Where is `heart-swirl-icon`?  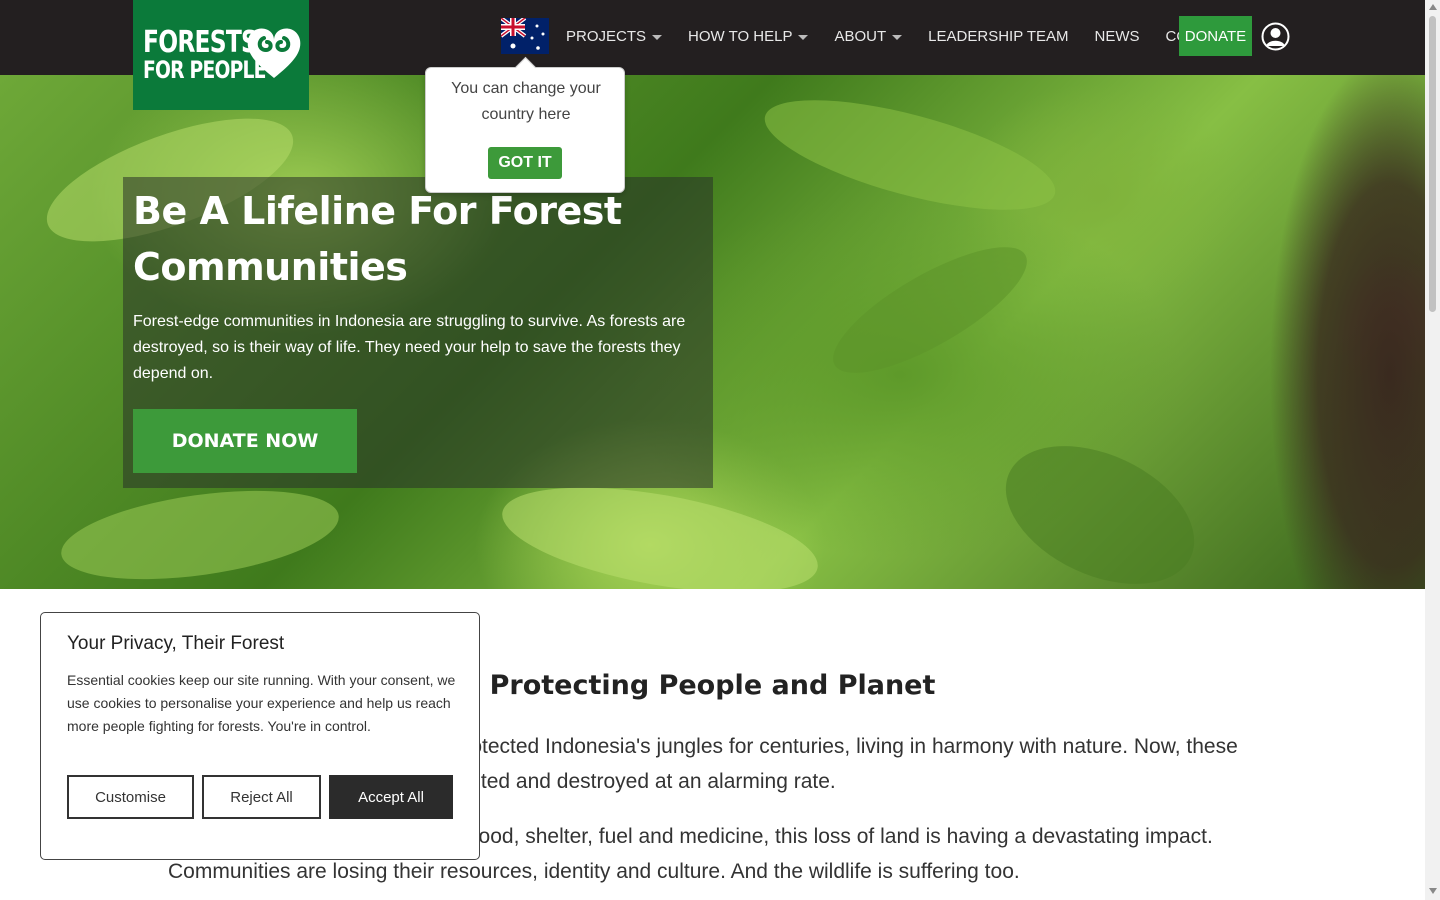
heart-swirl-icon is located at coordinates (274, 53).